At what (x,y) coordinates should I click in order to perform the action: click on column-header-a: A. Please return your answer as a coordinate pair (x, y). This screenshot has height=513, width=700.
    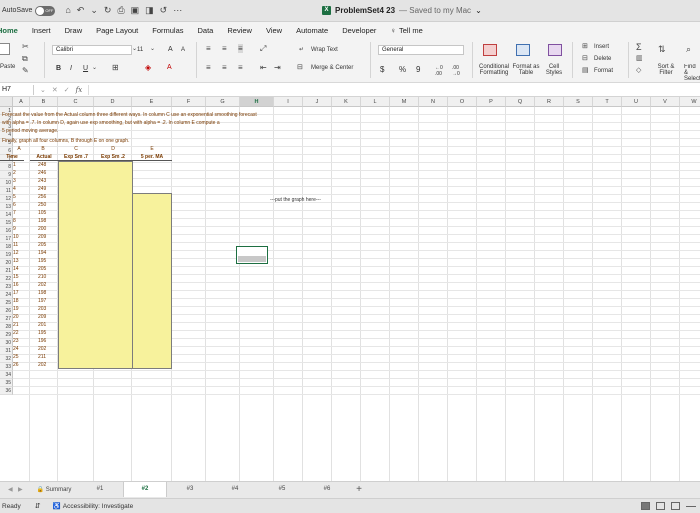
    Looking at the image, I should click on (21, 102).